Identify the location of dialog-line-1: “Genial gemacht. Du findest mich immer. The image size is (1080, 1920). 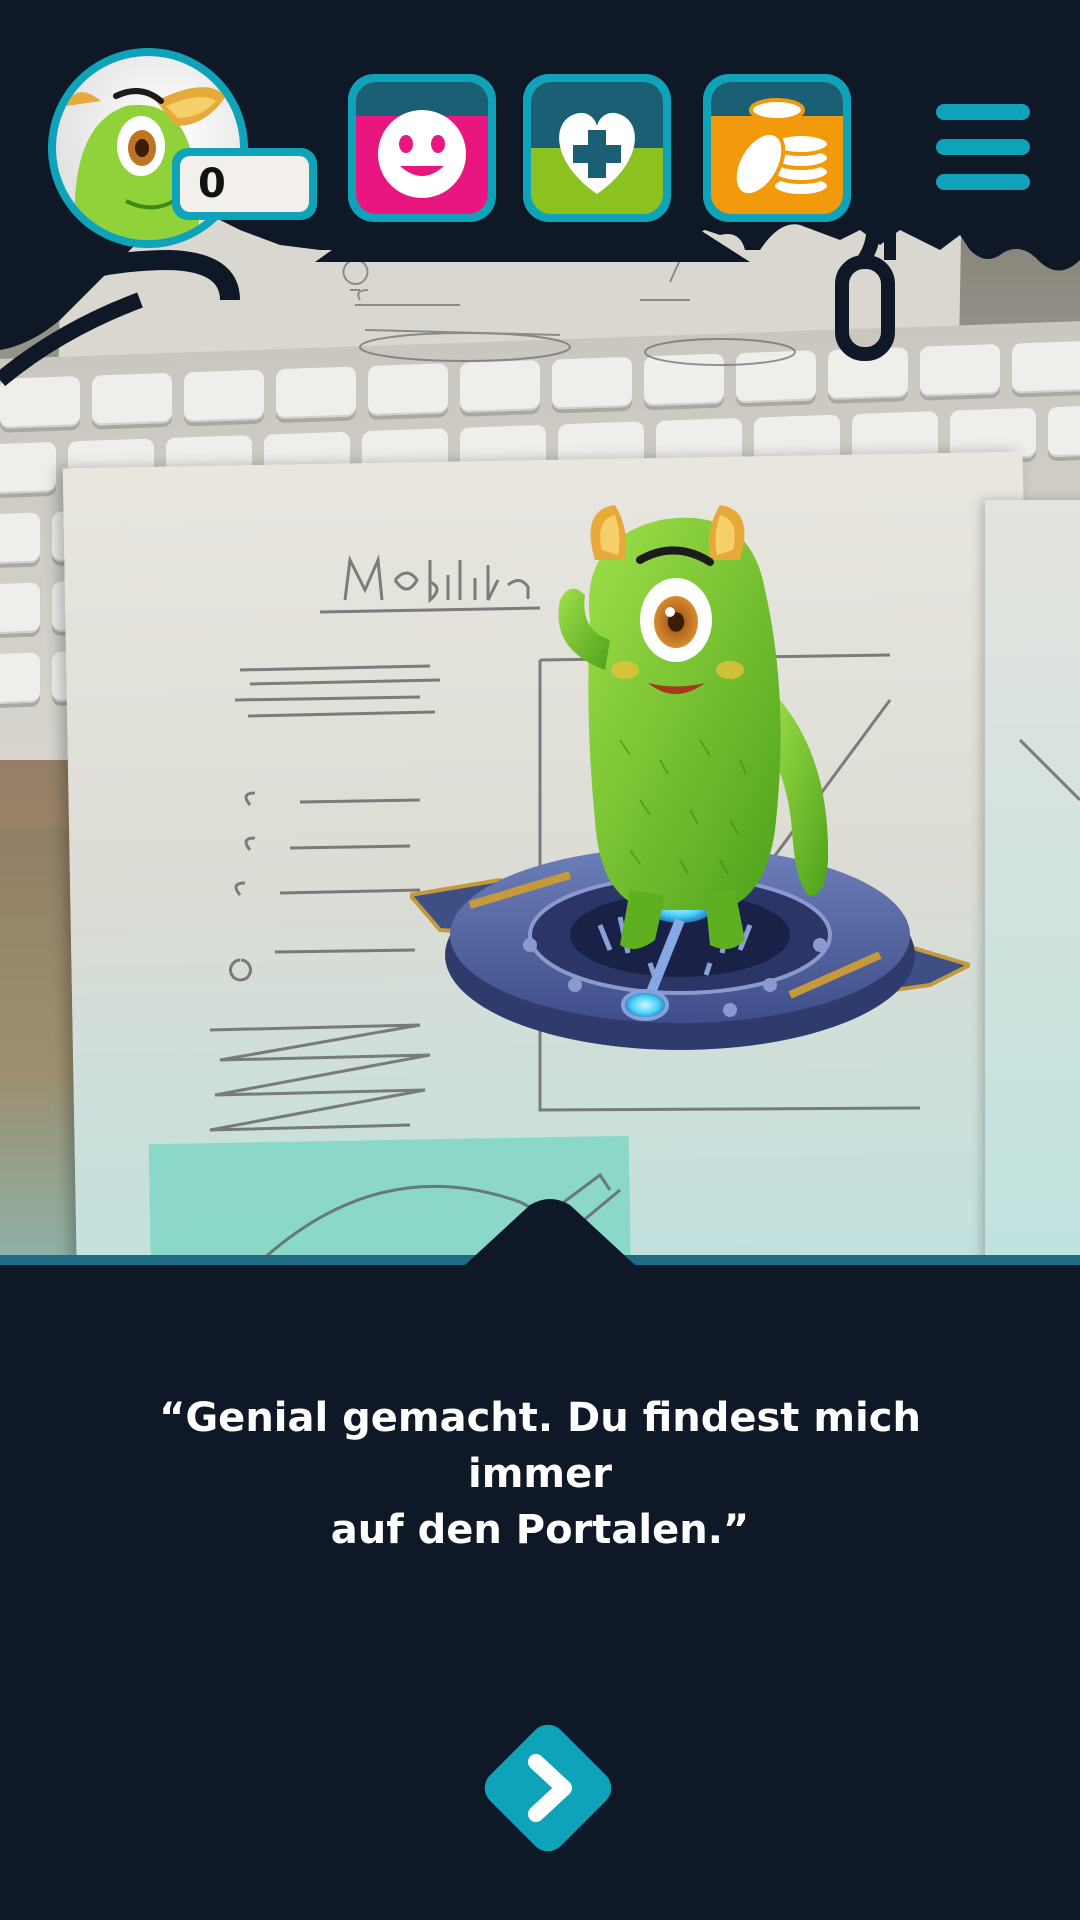
(540, 1446).